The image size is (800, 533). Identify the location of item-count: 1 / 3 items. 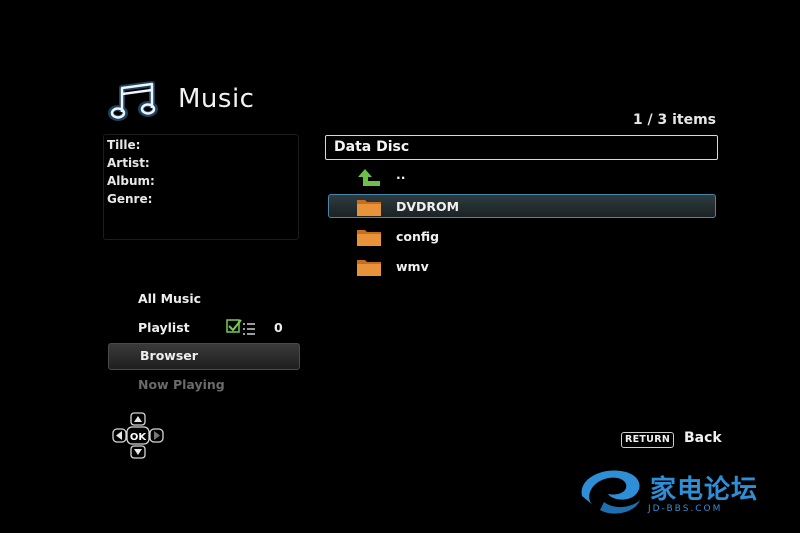
(674, 120).